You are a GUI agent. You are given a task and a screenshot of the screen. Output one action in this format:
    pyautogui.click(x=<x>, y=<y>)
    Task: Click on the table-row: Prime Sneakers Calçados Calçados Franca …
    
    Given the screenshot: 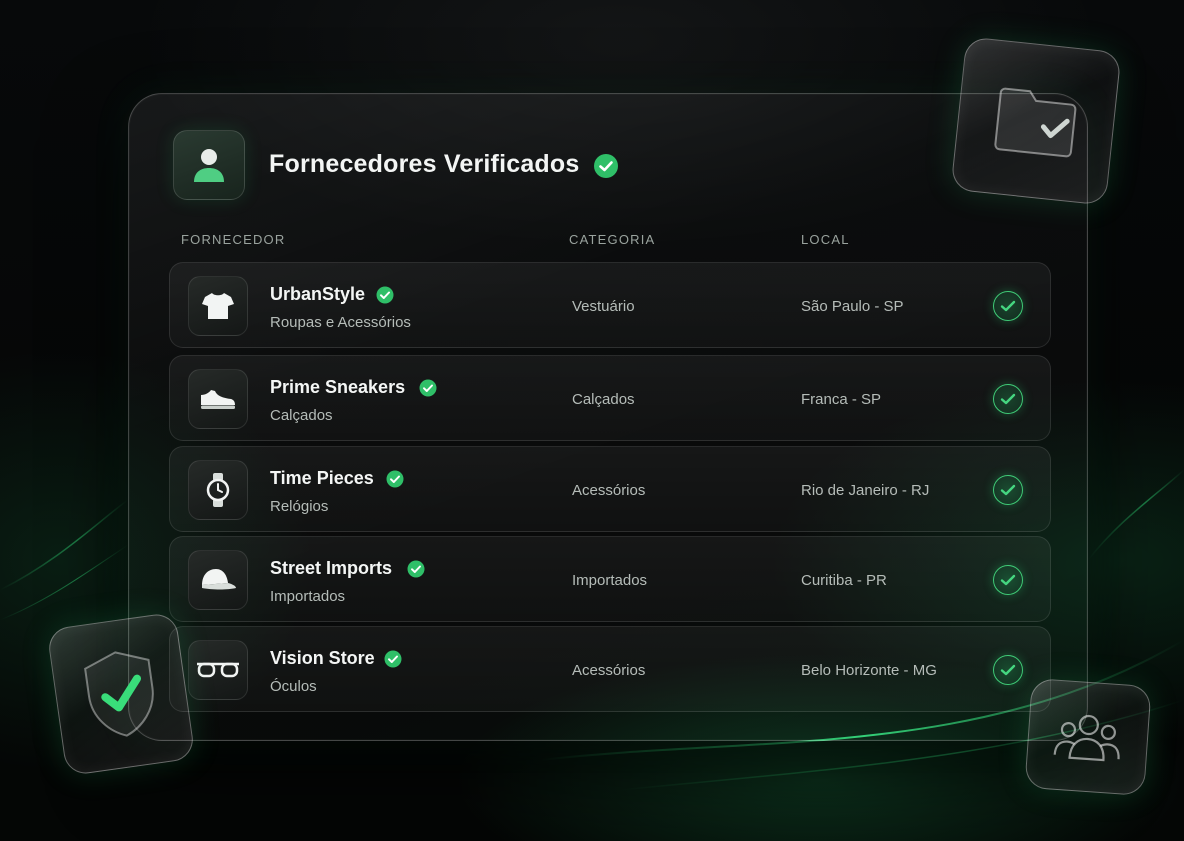 What is the action you would take?
    pyautogui.click(x=610, y=398)
    